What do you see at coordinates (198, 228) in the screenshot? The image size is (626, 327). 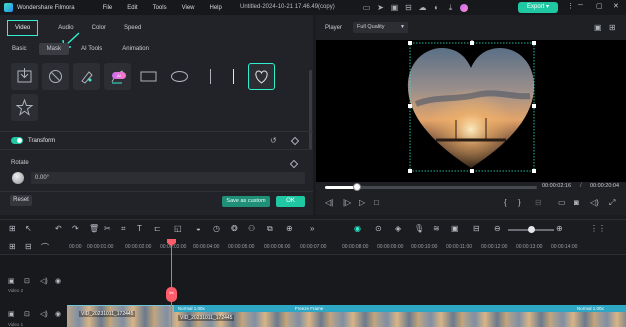 I see `color-icon: ◒` at bounding box center [198, 228].